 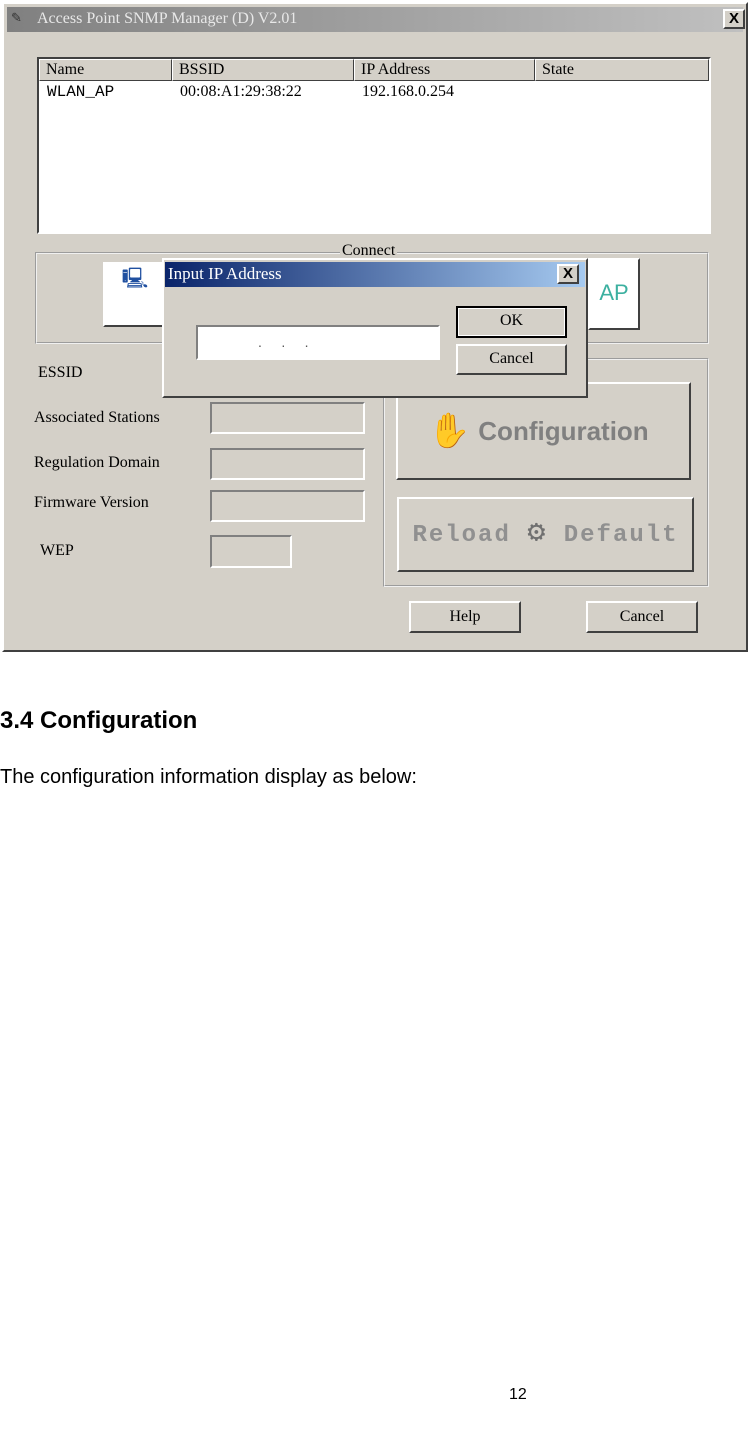 I want to click on dialog-title: Input IP Address, so click(x=225, y=273).